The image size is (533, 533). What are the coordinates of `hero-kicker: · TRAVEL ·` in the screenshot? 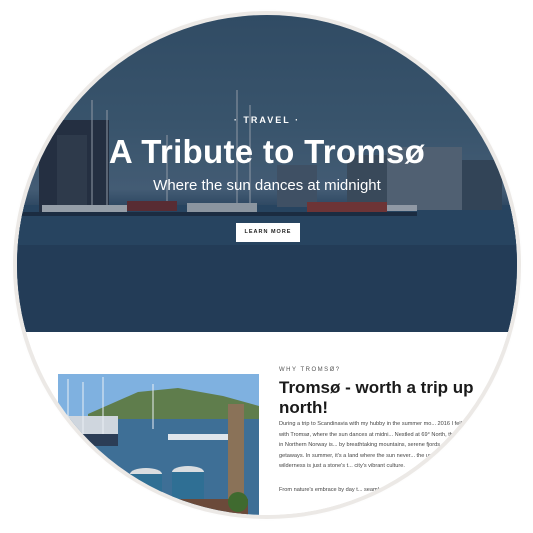 It's located at (267, 120).